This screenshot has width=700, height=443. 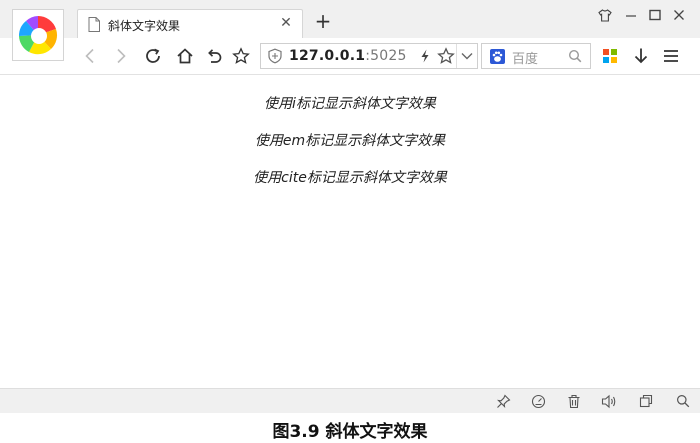 What do you see at coordinates (683, 401) in the screenshot?
I see `zoom-search-icon` at bounding box center [683, 401].